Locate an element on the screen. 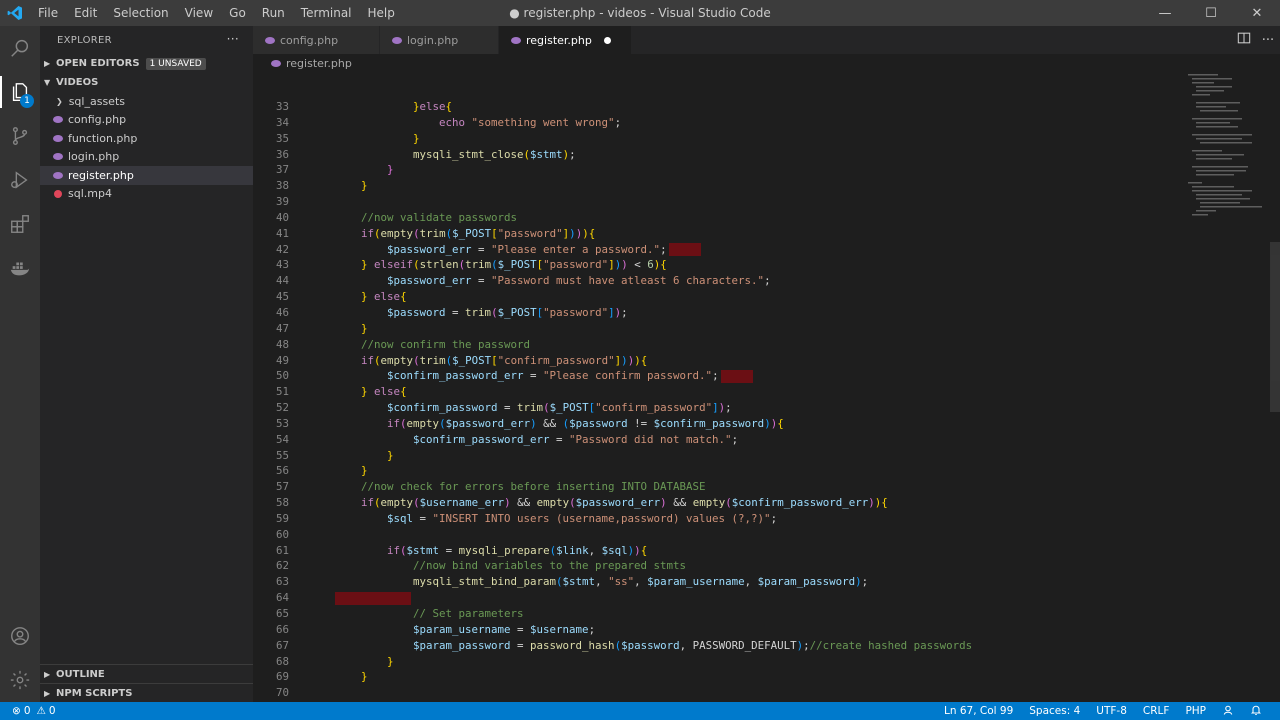  open-editors-section: ▶ OPEN EDITORS 1 UNSAVED is located at coordinates (146, 63).